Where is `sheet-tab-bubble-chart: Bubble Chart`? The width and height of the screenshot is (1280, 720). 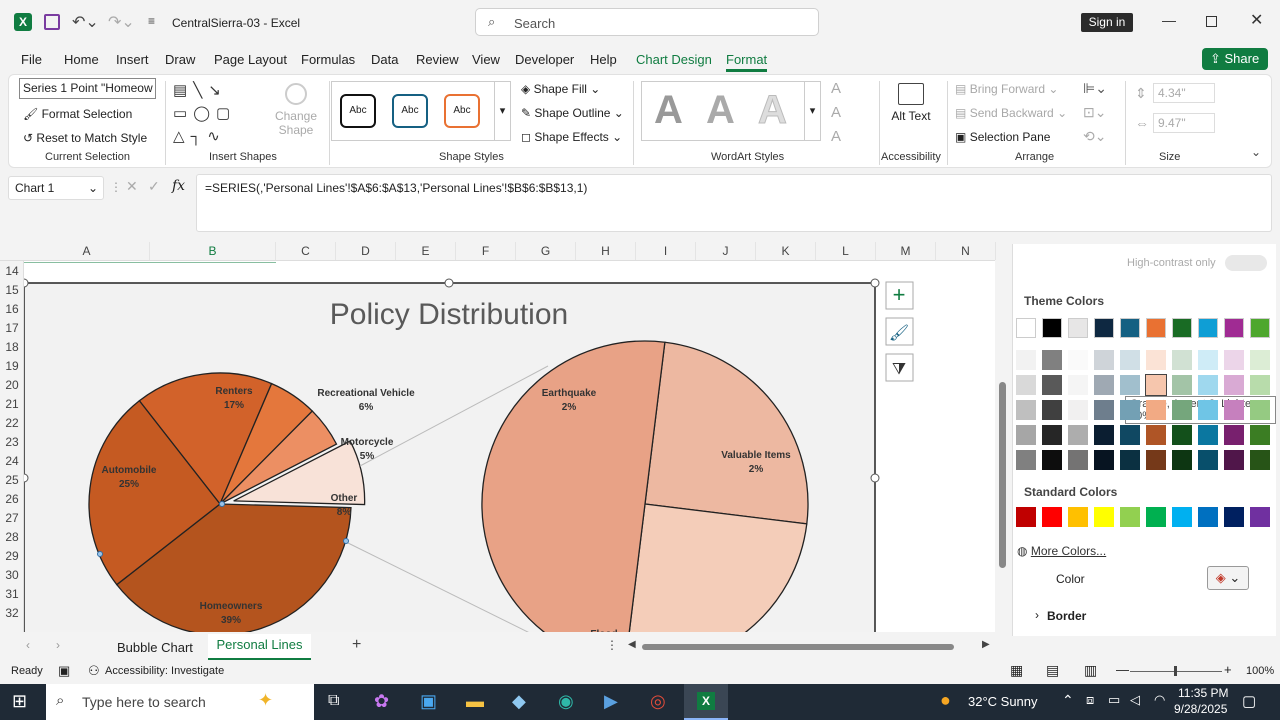
sheet-tab-bubble-chart: Bubble Chart is located at coordinates (155, 647).